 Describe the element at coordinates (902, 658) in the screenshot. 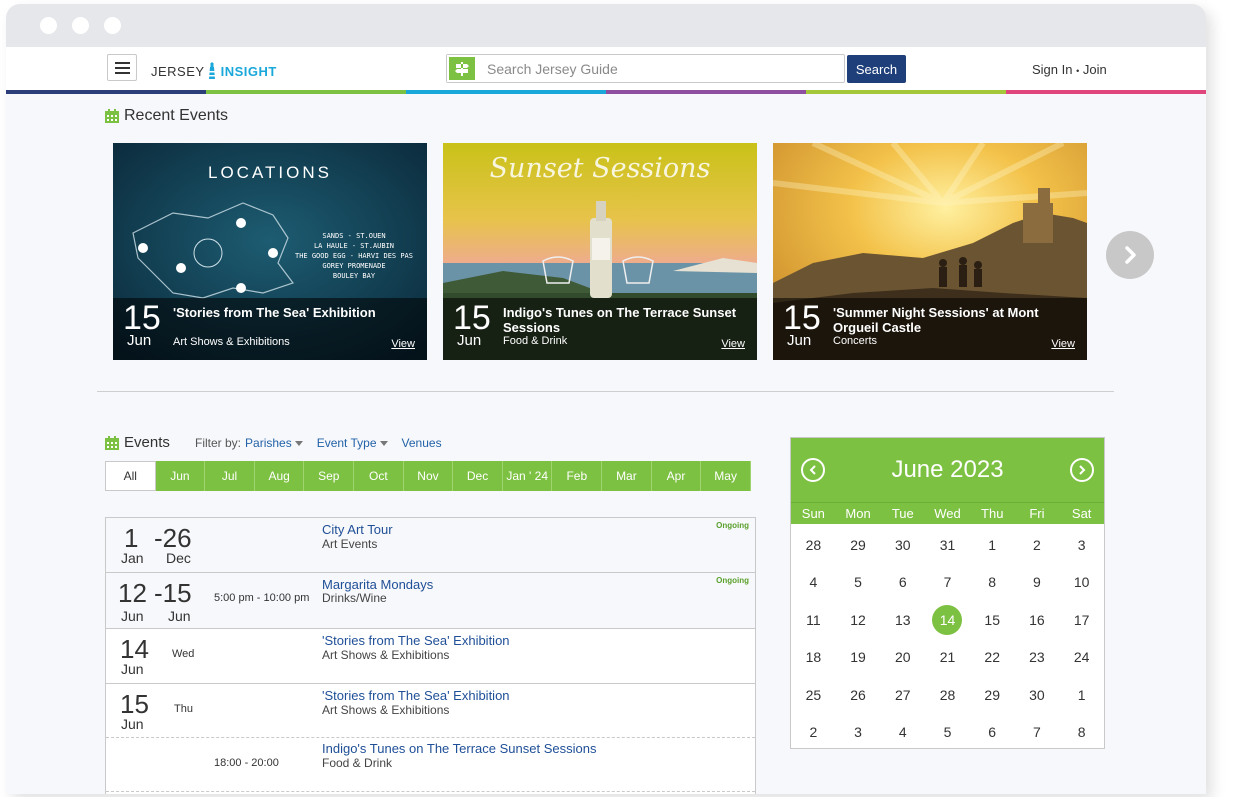

I see `calendar-day: 20` at that location.